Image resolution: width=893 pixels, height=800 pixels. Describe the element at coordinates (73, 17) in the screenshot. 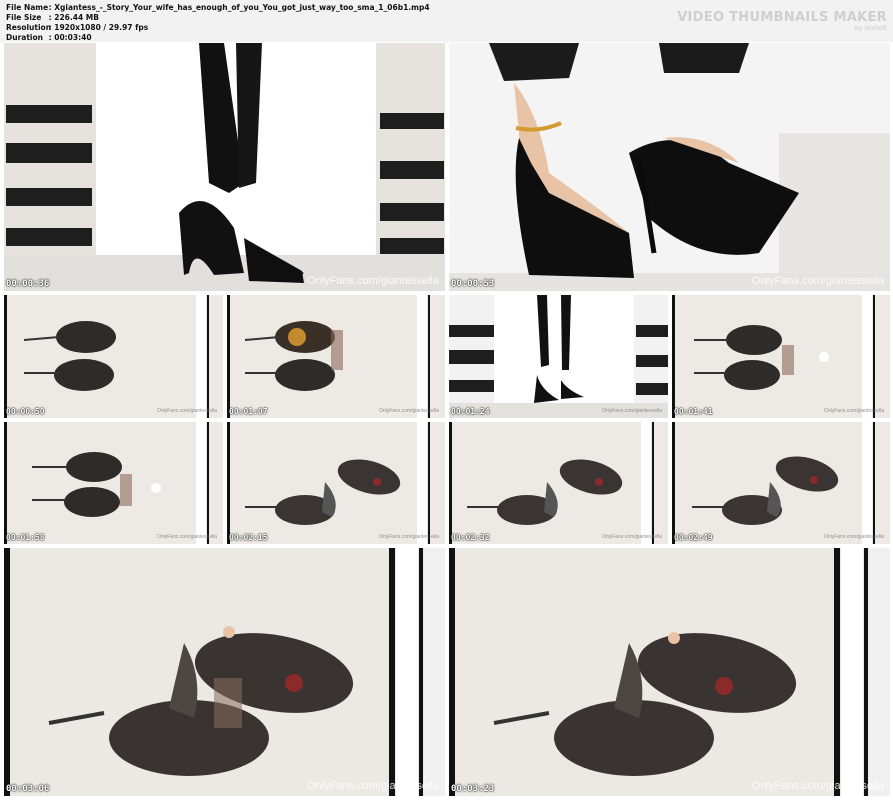

I see `file-size-value: : 226.44 MB` at that location.